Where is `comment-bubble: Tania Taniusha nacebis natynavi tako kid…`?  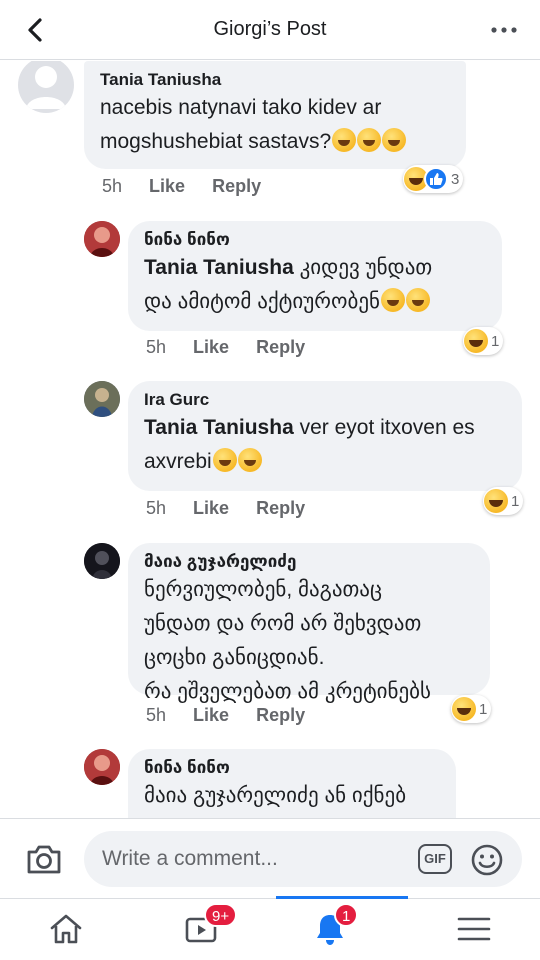 comment-bubble: Tania Taniusha nacebis natynavi tako kid… is located at coordinates (275, 115).